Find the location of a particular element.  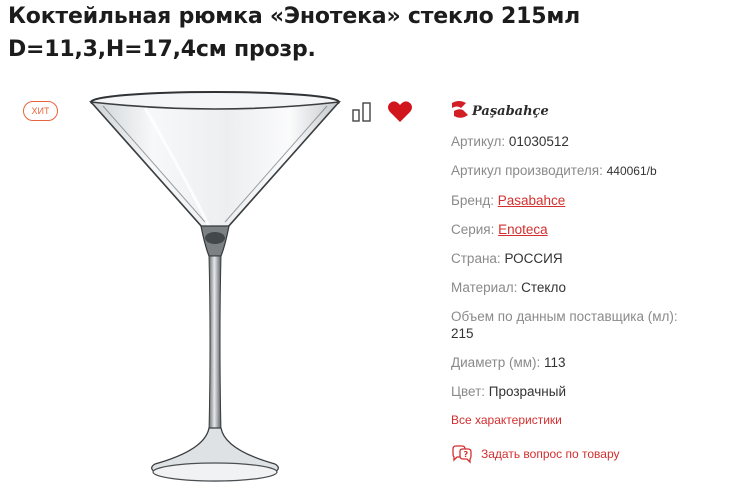

spec-color: Цвет: Прозрачный is located at coordinates (588, 391).